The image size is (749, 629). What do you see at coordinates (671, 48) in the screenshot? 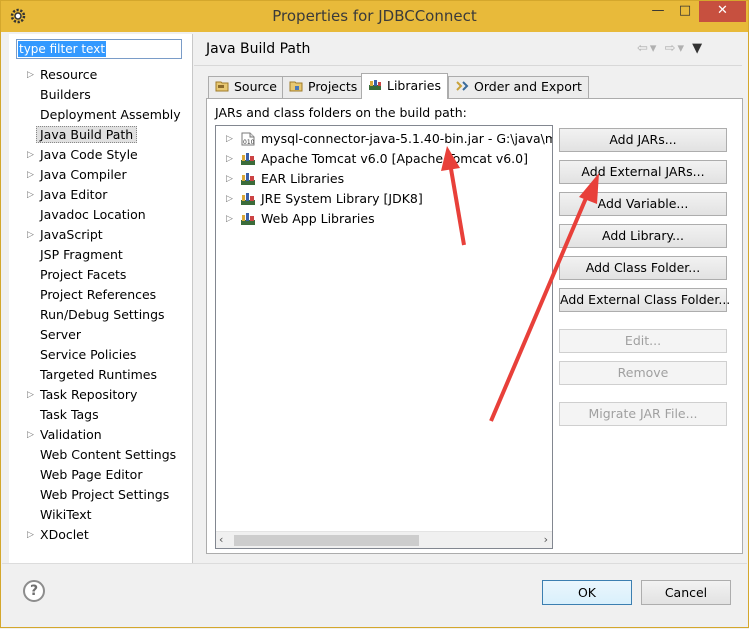
I see `forward-arrow-icon: ⇨` at bounding box center [671, 48].